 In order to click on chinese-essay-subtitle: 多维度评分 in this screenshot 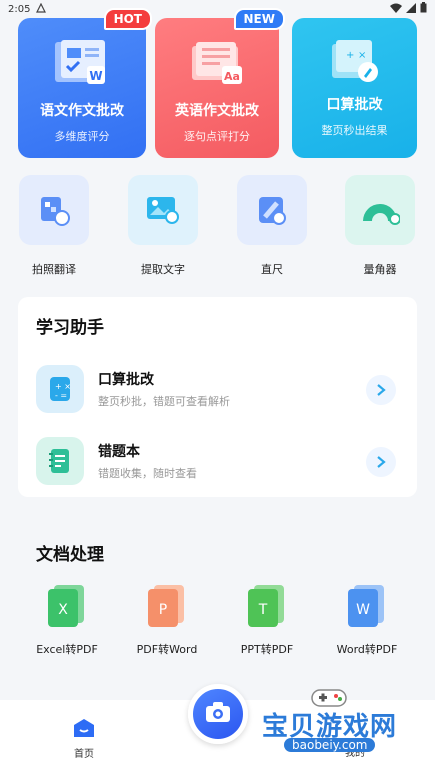, I will do `click(82, 136)`.